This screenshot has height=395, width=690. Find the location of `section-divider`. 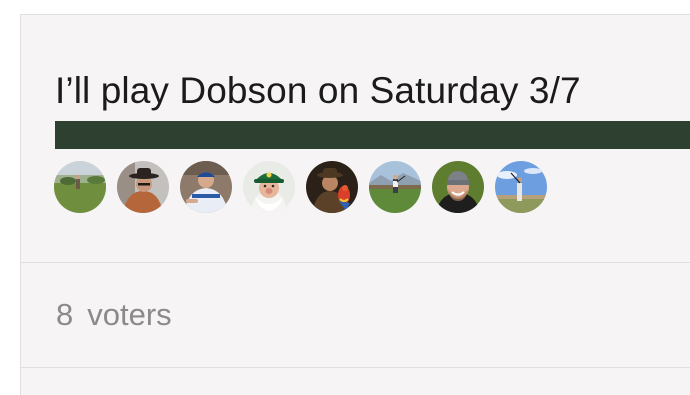

section-divider is located at coordinates (355, 262).